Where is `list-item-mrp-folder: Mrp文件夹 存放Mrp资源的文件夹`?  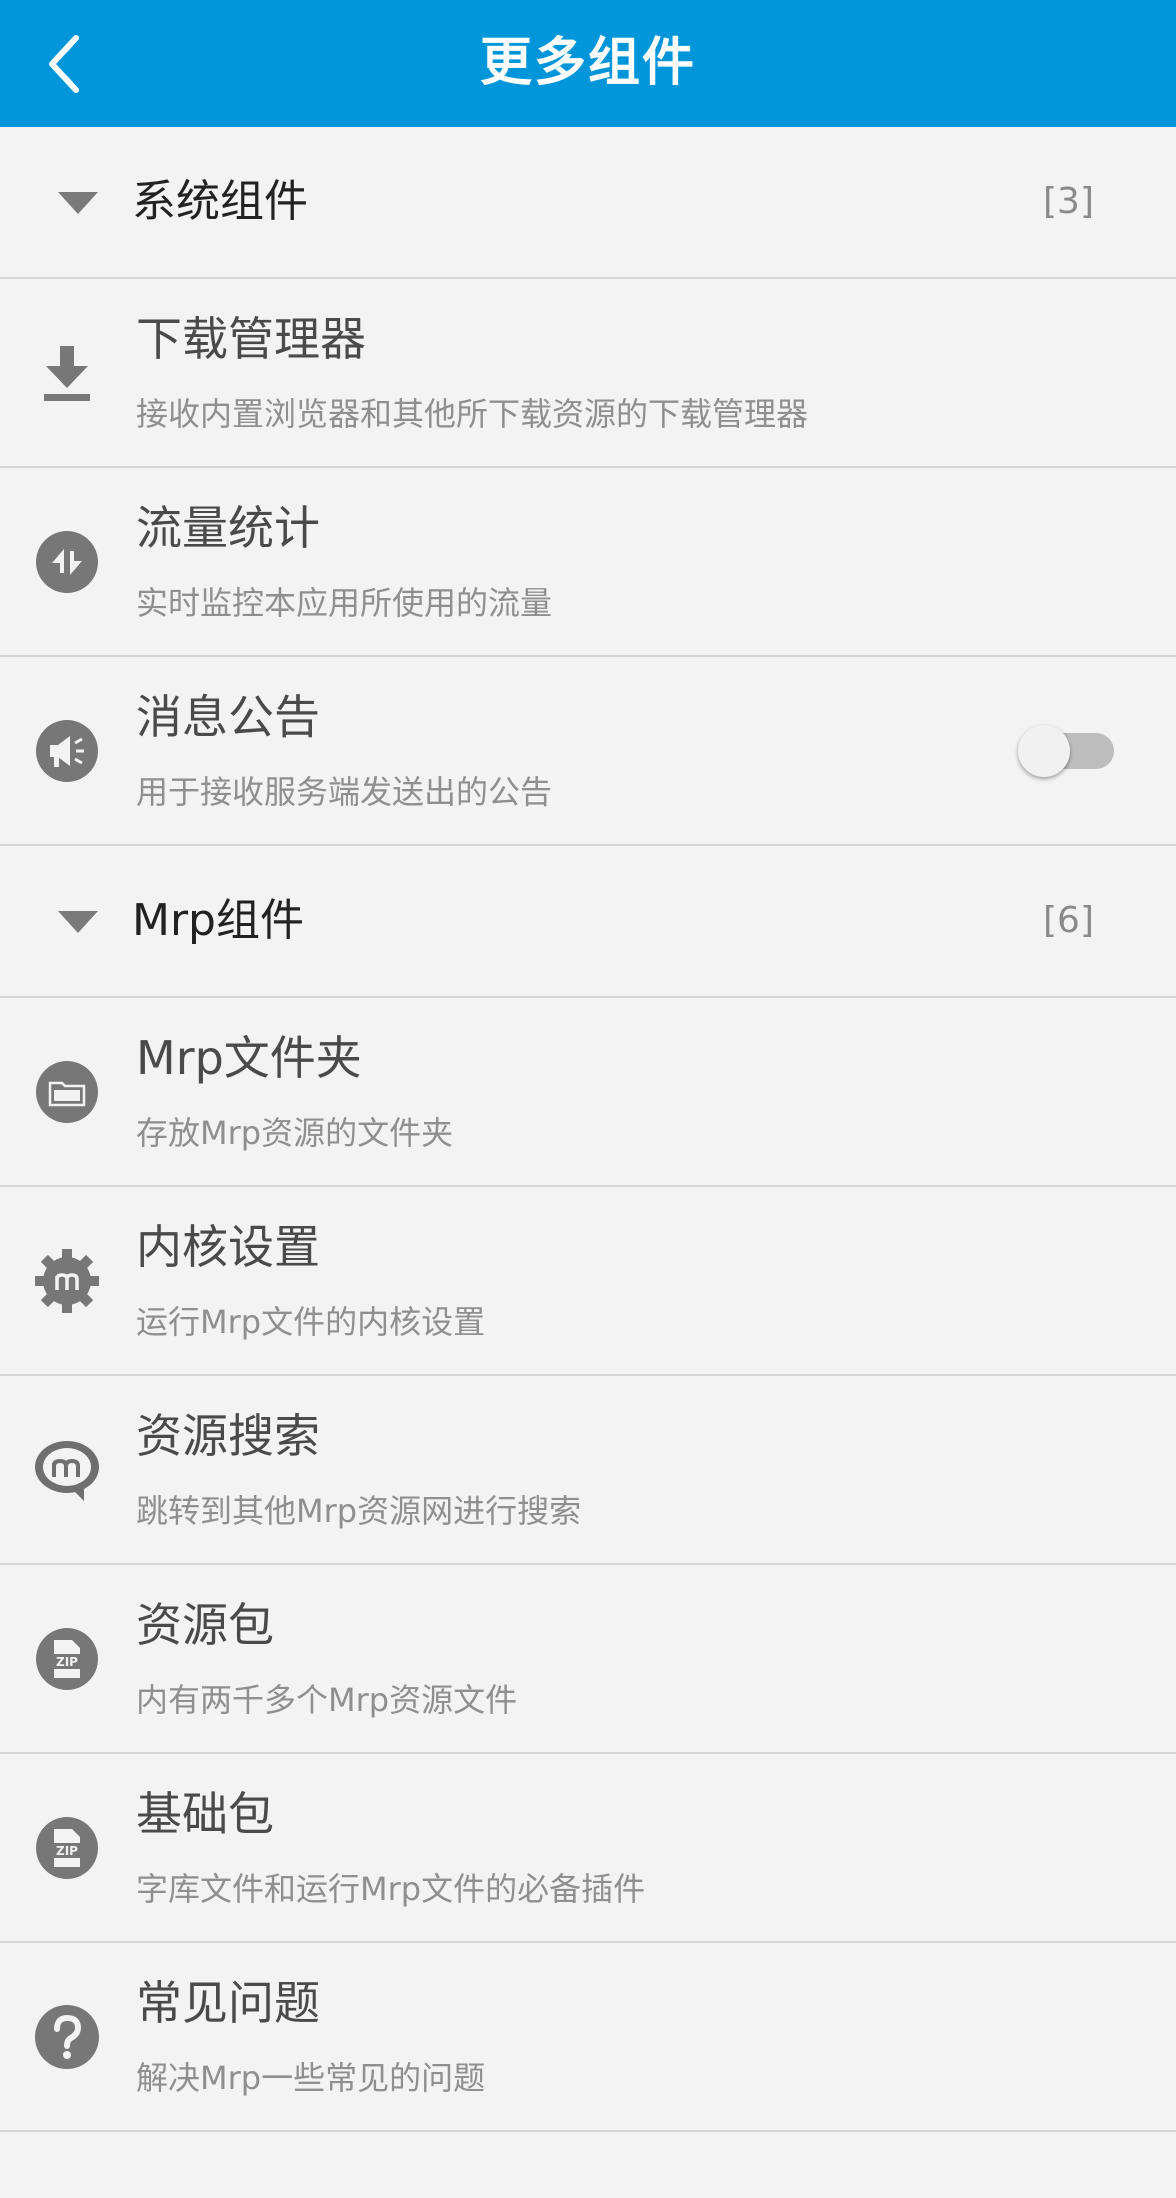 list-item-mrp-folder: Mrp文件夹 存放Mrp资源的文件夹 is located at coordinates (588, 1092).